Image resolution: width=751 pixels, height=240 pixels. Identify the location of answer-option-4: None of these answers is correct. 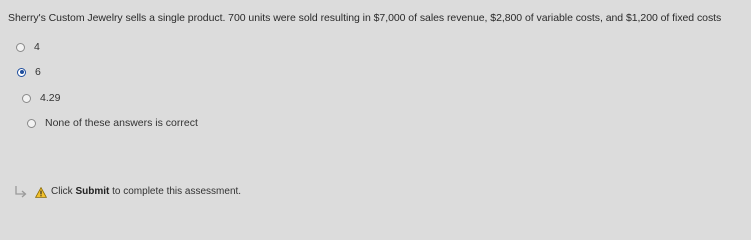
(112, 123).